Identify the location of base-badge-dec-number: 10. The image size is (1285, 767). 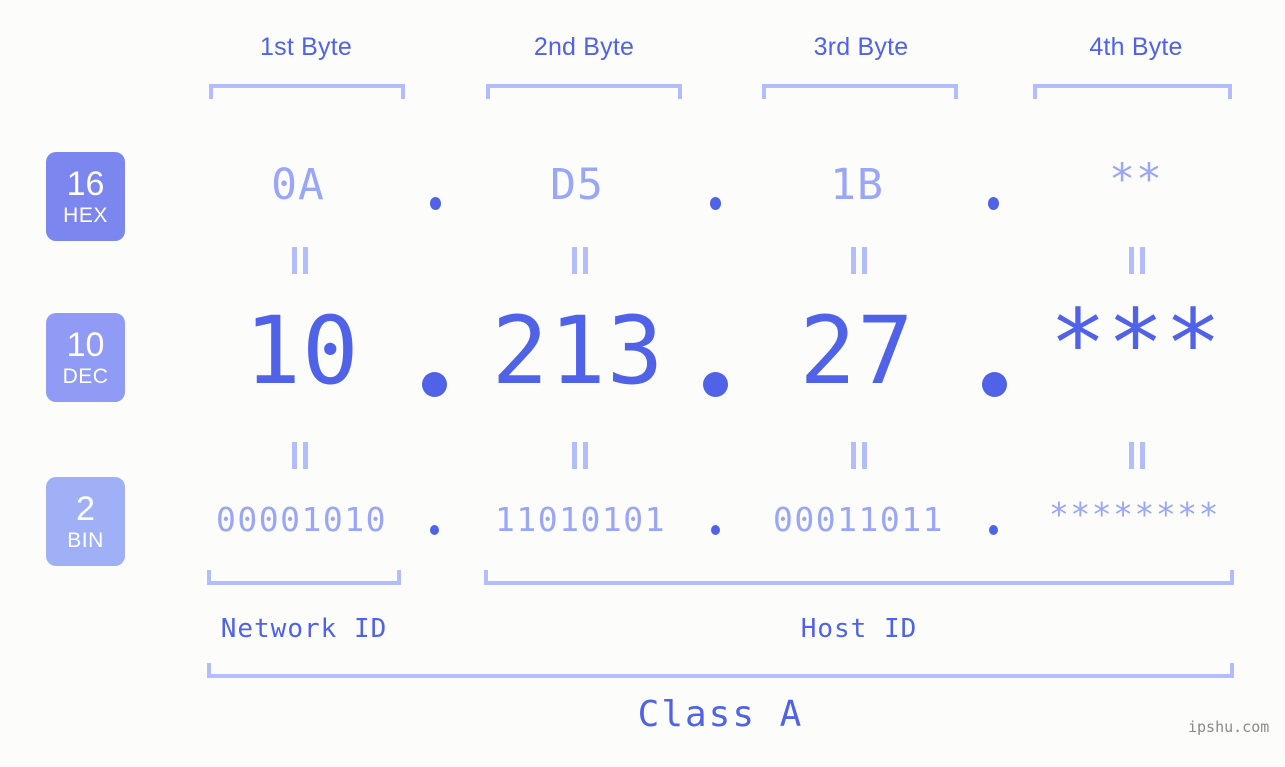
(85, 345).